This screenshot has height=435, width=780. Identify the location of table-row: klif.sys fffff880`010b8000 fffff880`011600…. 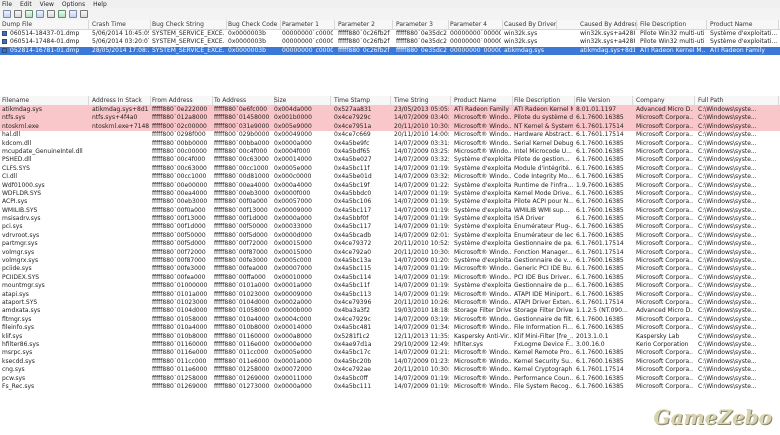
(390, 337).